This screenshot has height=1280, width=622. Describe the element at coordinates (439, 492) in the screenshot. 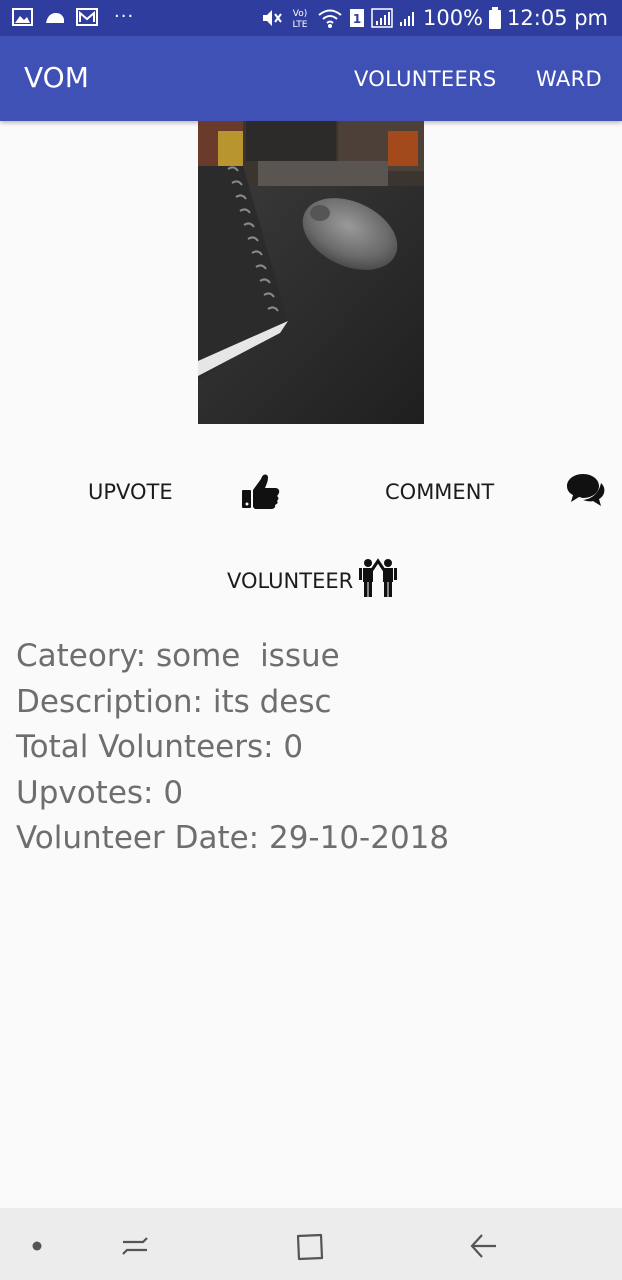

I see `comment-button: COMMENT` at that location.